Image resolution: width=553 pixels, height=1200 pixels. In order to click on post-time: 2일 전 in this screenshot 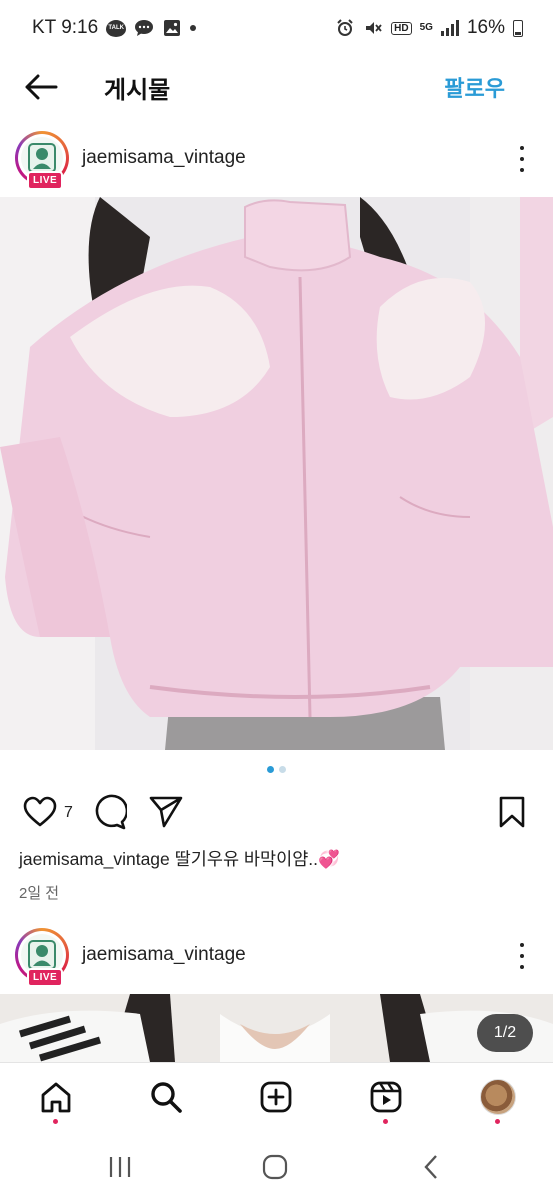, I will do `click(39, 893)`.